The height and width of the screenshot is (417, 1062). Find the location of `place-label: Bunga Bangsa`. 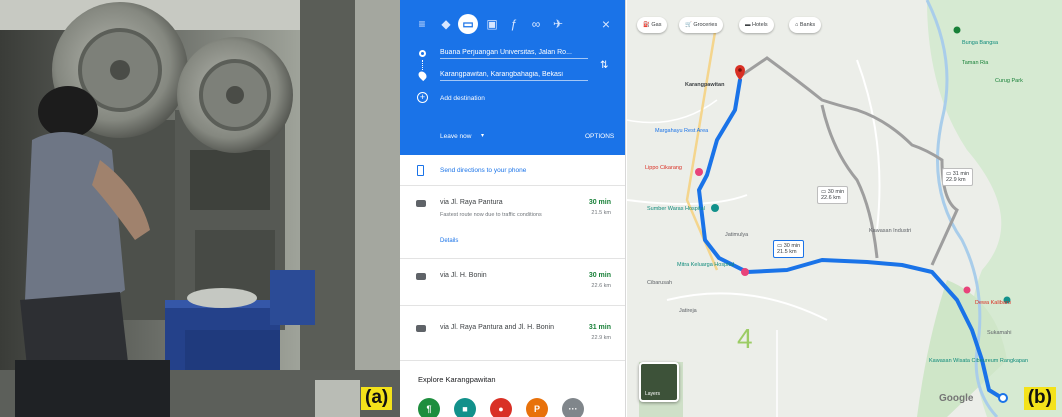

place-label: Bunga Bangsa is located at coordinates (980, 43).